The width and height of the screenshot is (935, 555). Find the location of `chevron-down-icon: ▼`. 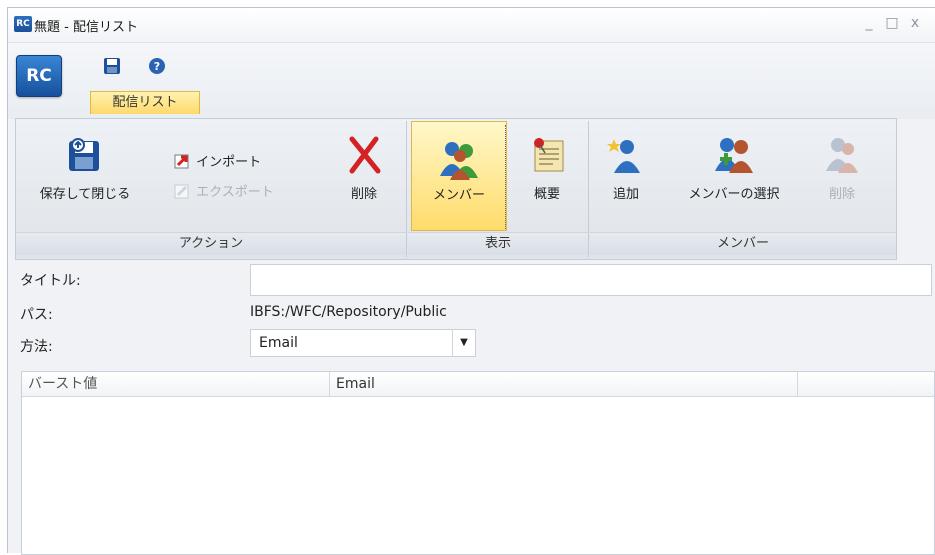

chevron-down-icon: ▼ is located at coordinates (463, 343).